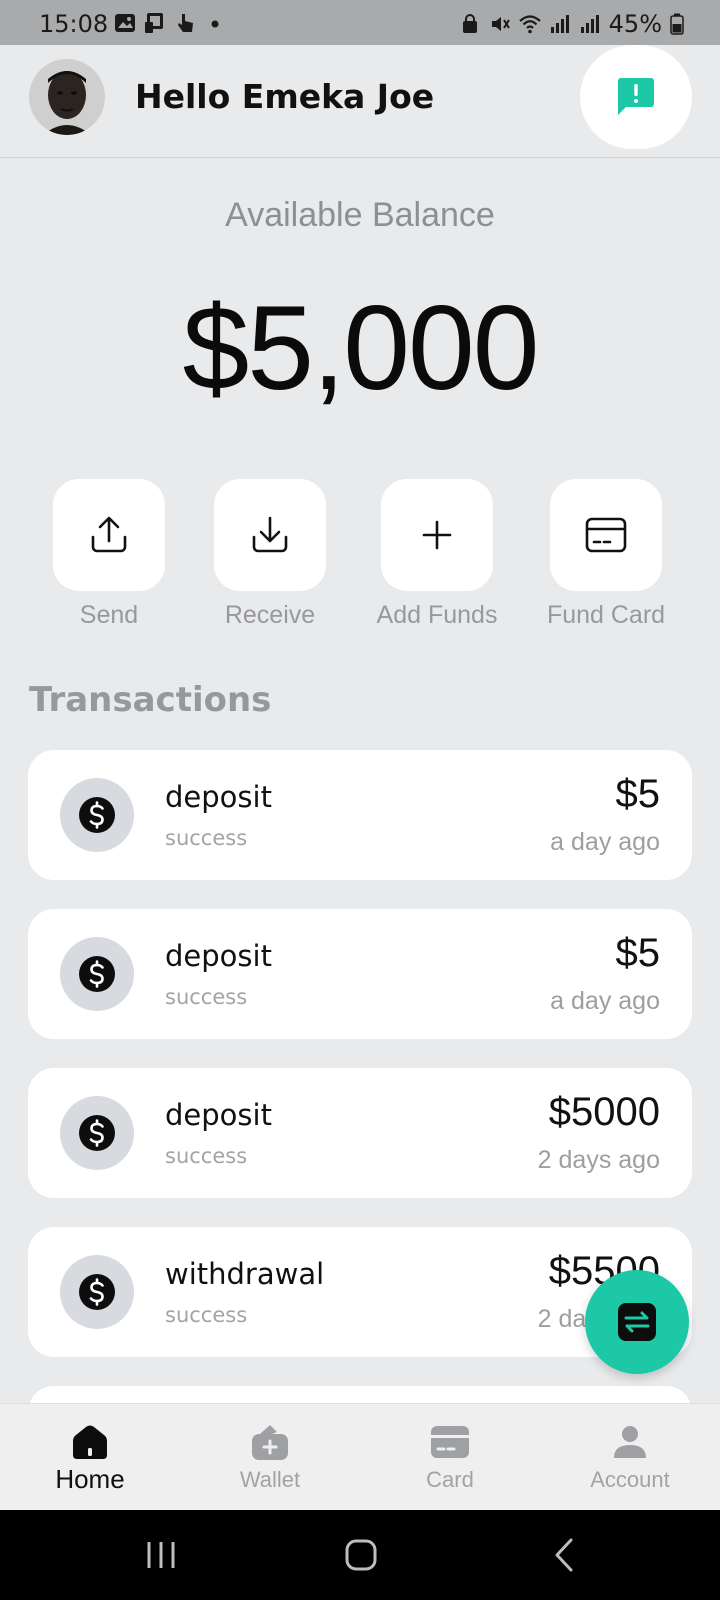 The image size is (720, 1600). I want to click on upload-icon, so click(109, 534).